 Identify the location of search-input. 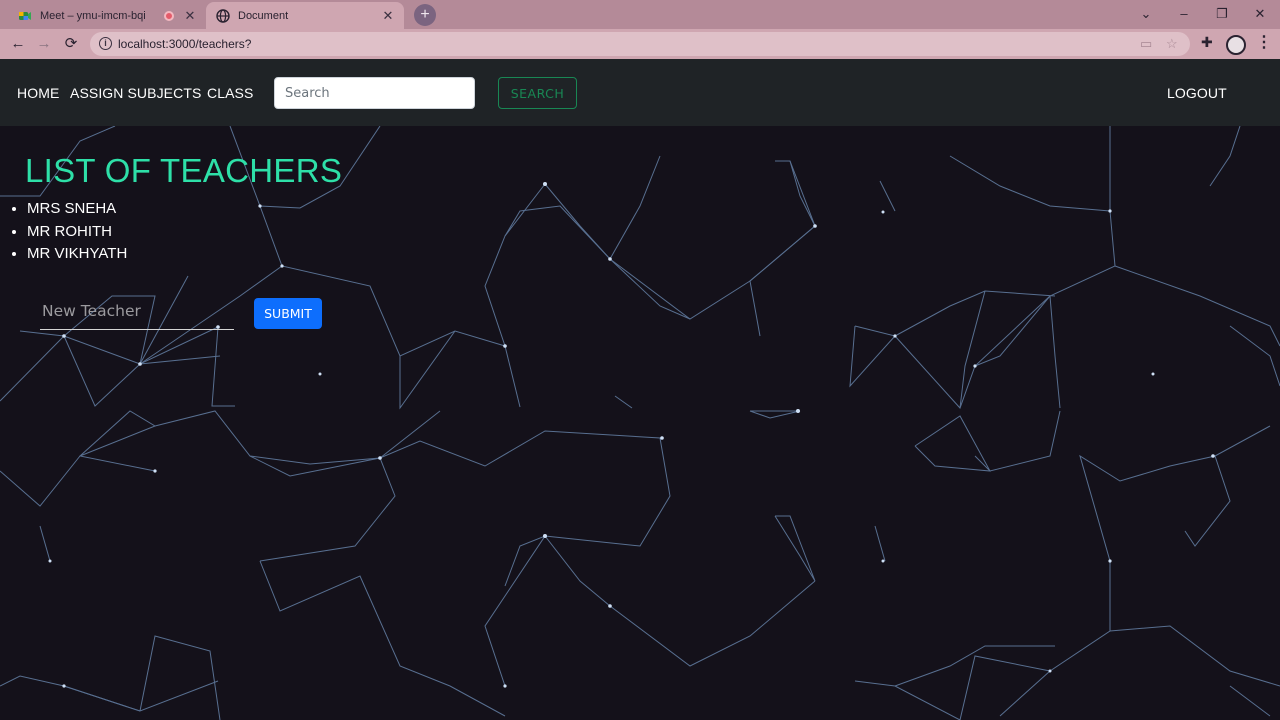
(374, 93).